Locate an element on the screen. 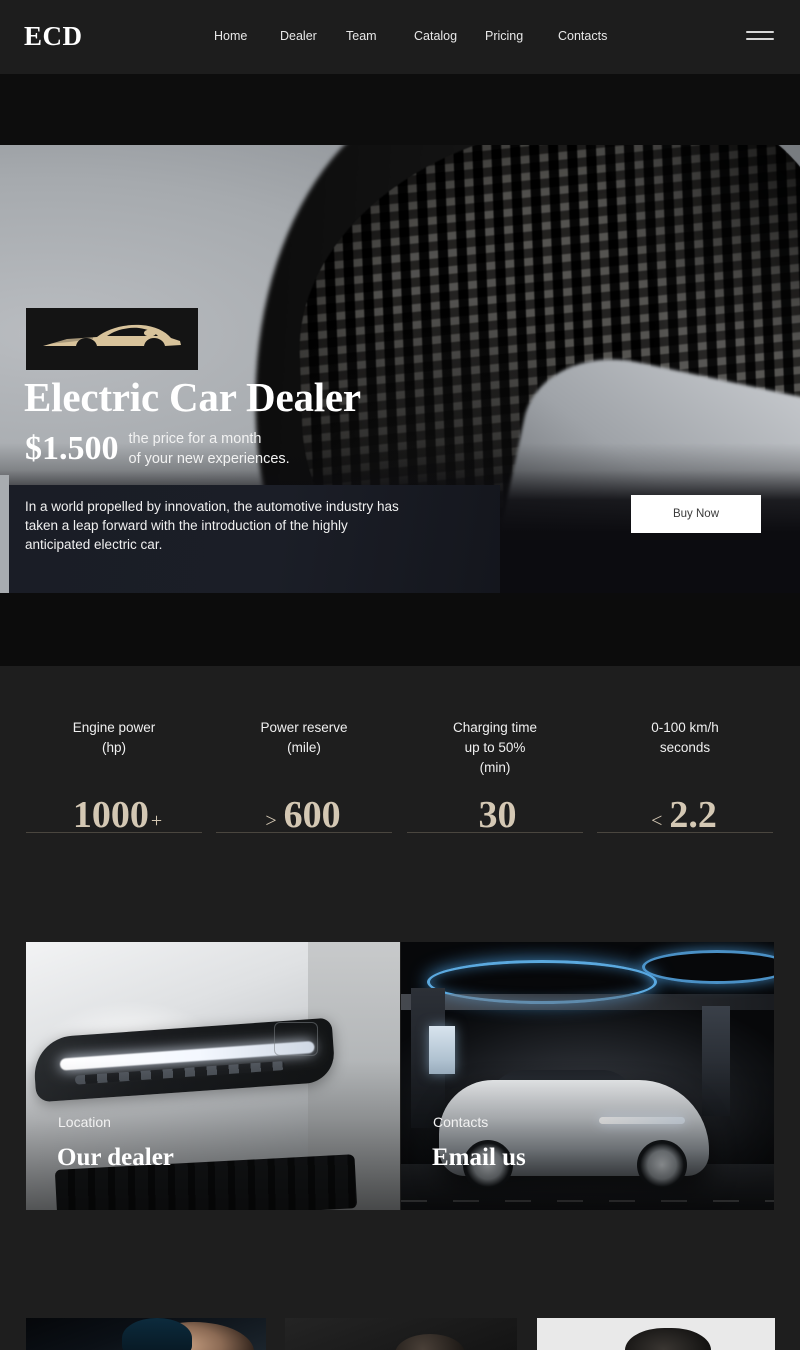 This screenshot has height=1350, width=800. ceiling-light-ring-secondary is located at coordinates (708, 967).